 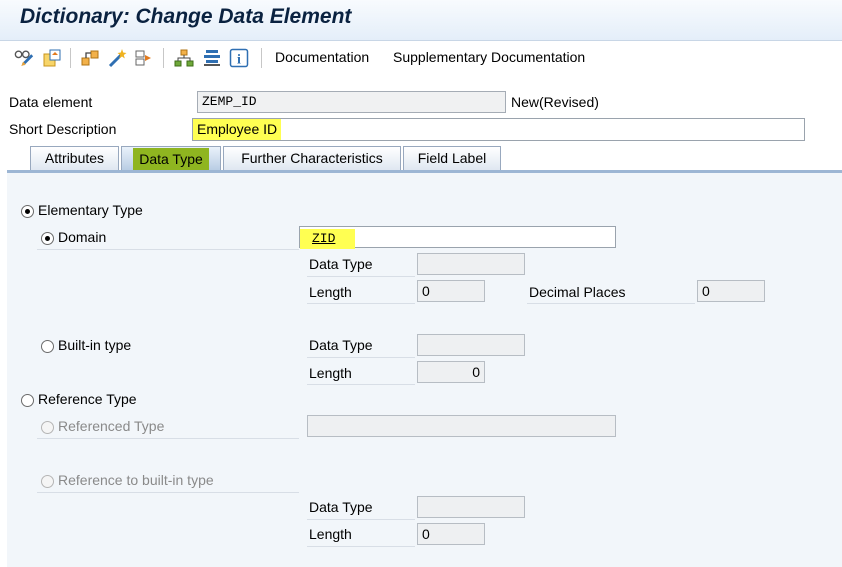 I want to click on ref-data-type-field, so click(x=471, y=507).